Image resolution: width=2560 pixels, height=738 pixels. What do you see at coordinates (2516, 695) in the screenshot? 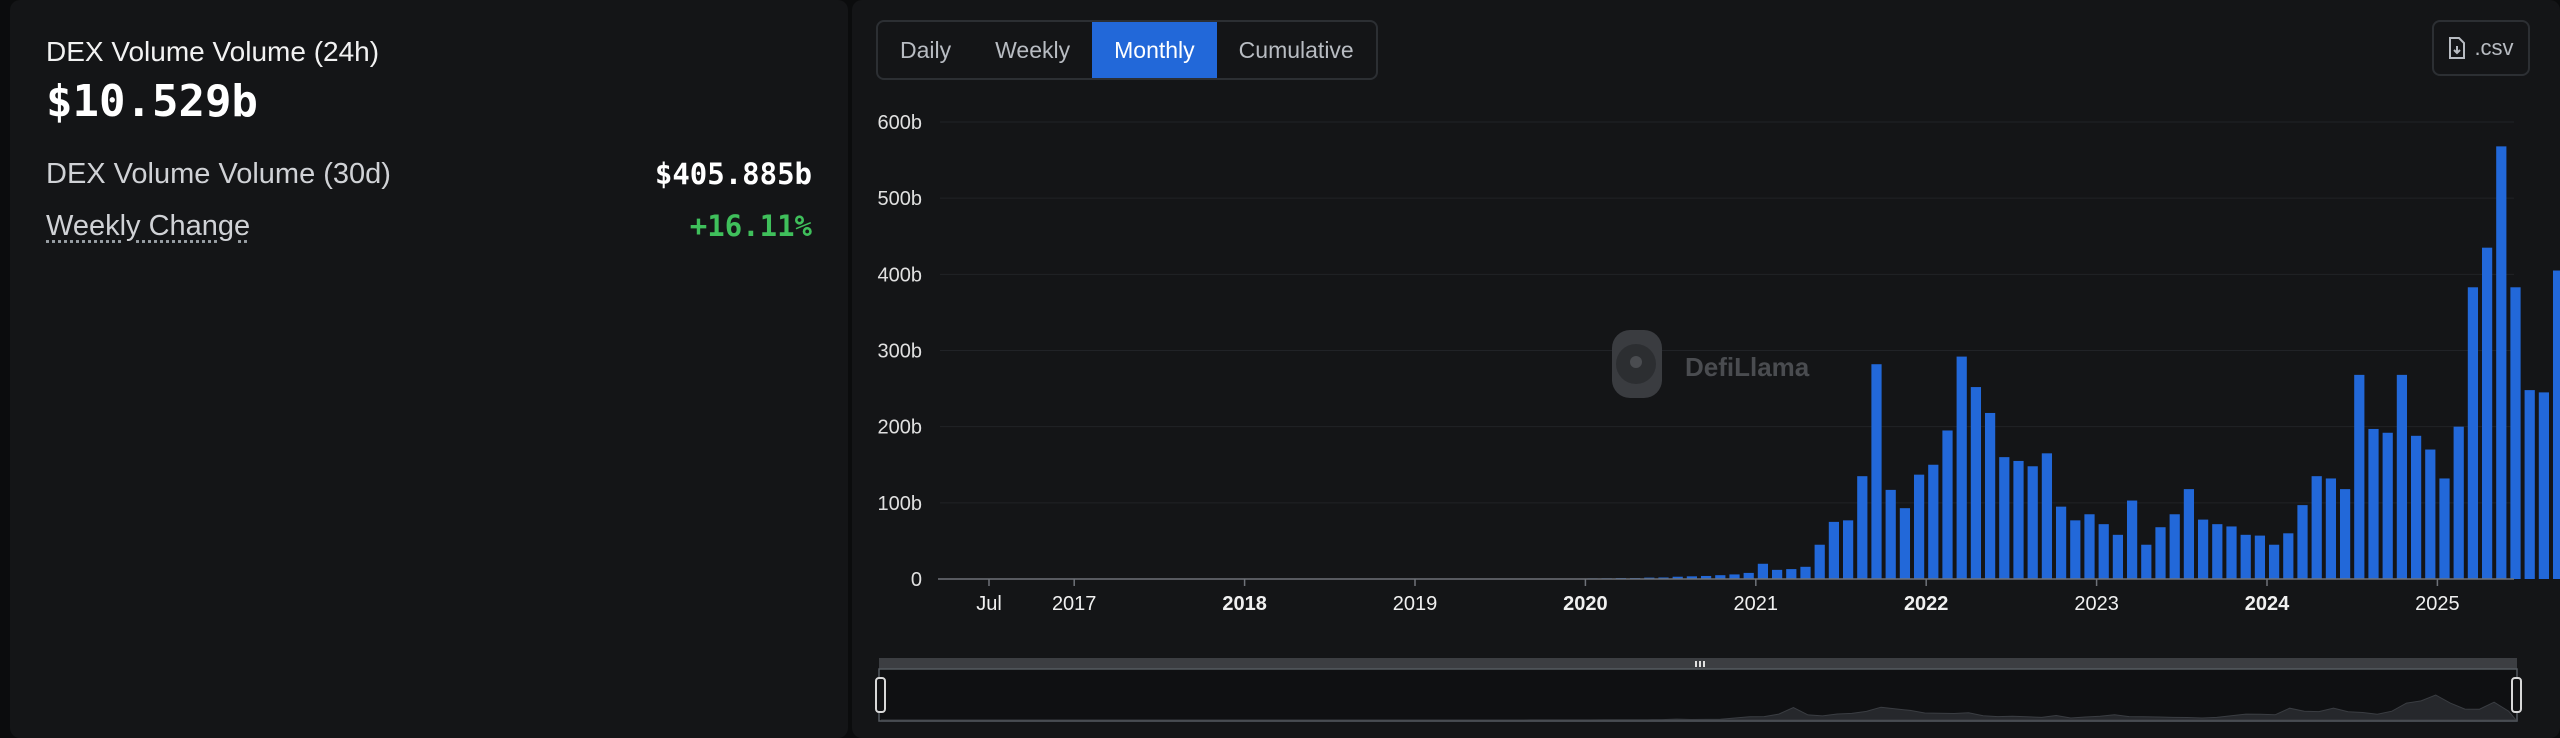
I see `range-handle-right` at bounding box center [2516, 695].